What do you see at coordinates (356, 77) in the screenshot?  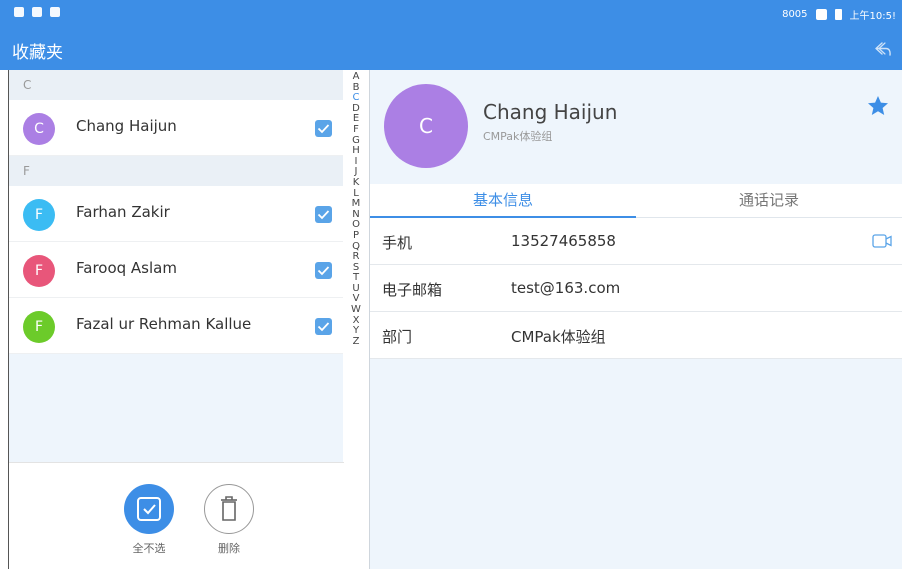 I see `alphabet-letter: A` at bounding box center [356, 77].